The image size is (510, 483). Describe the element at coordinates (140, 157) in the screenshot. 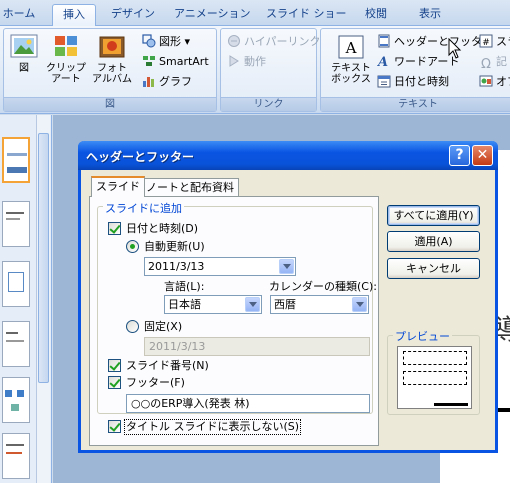

I see `dialog-title: ヘッダーとフッター` at that location.